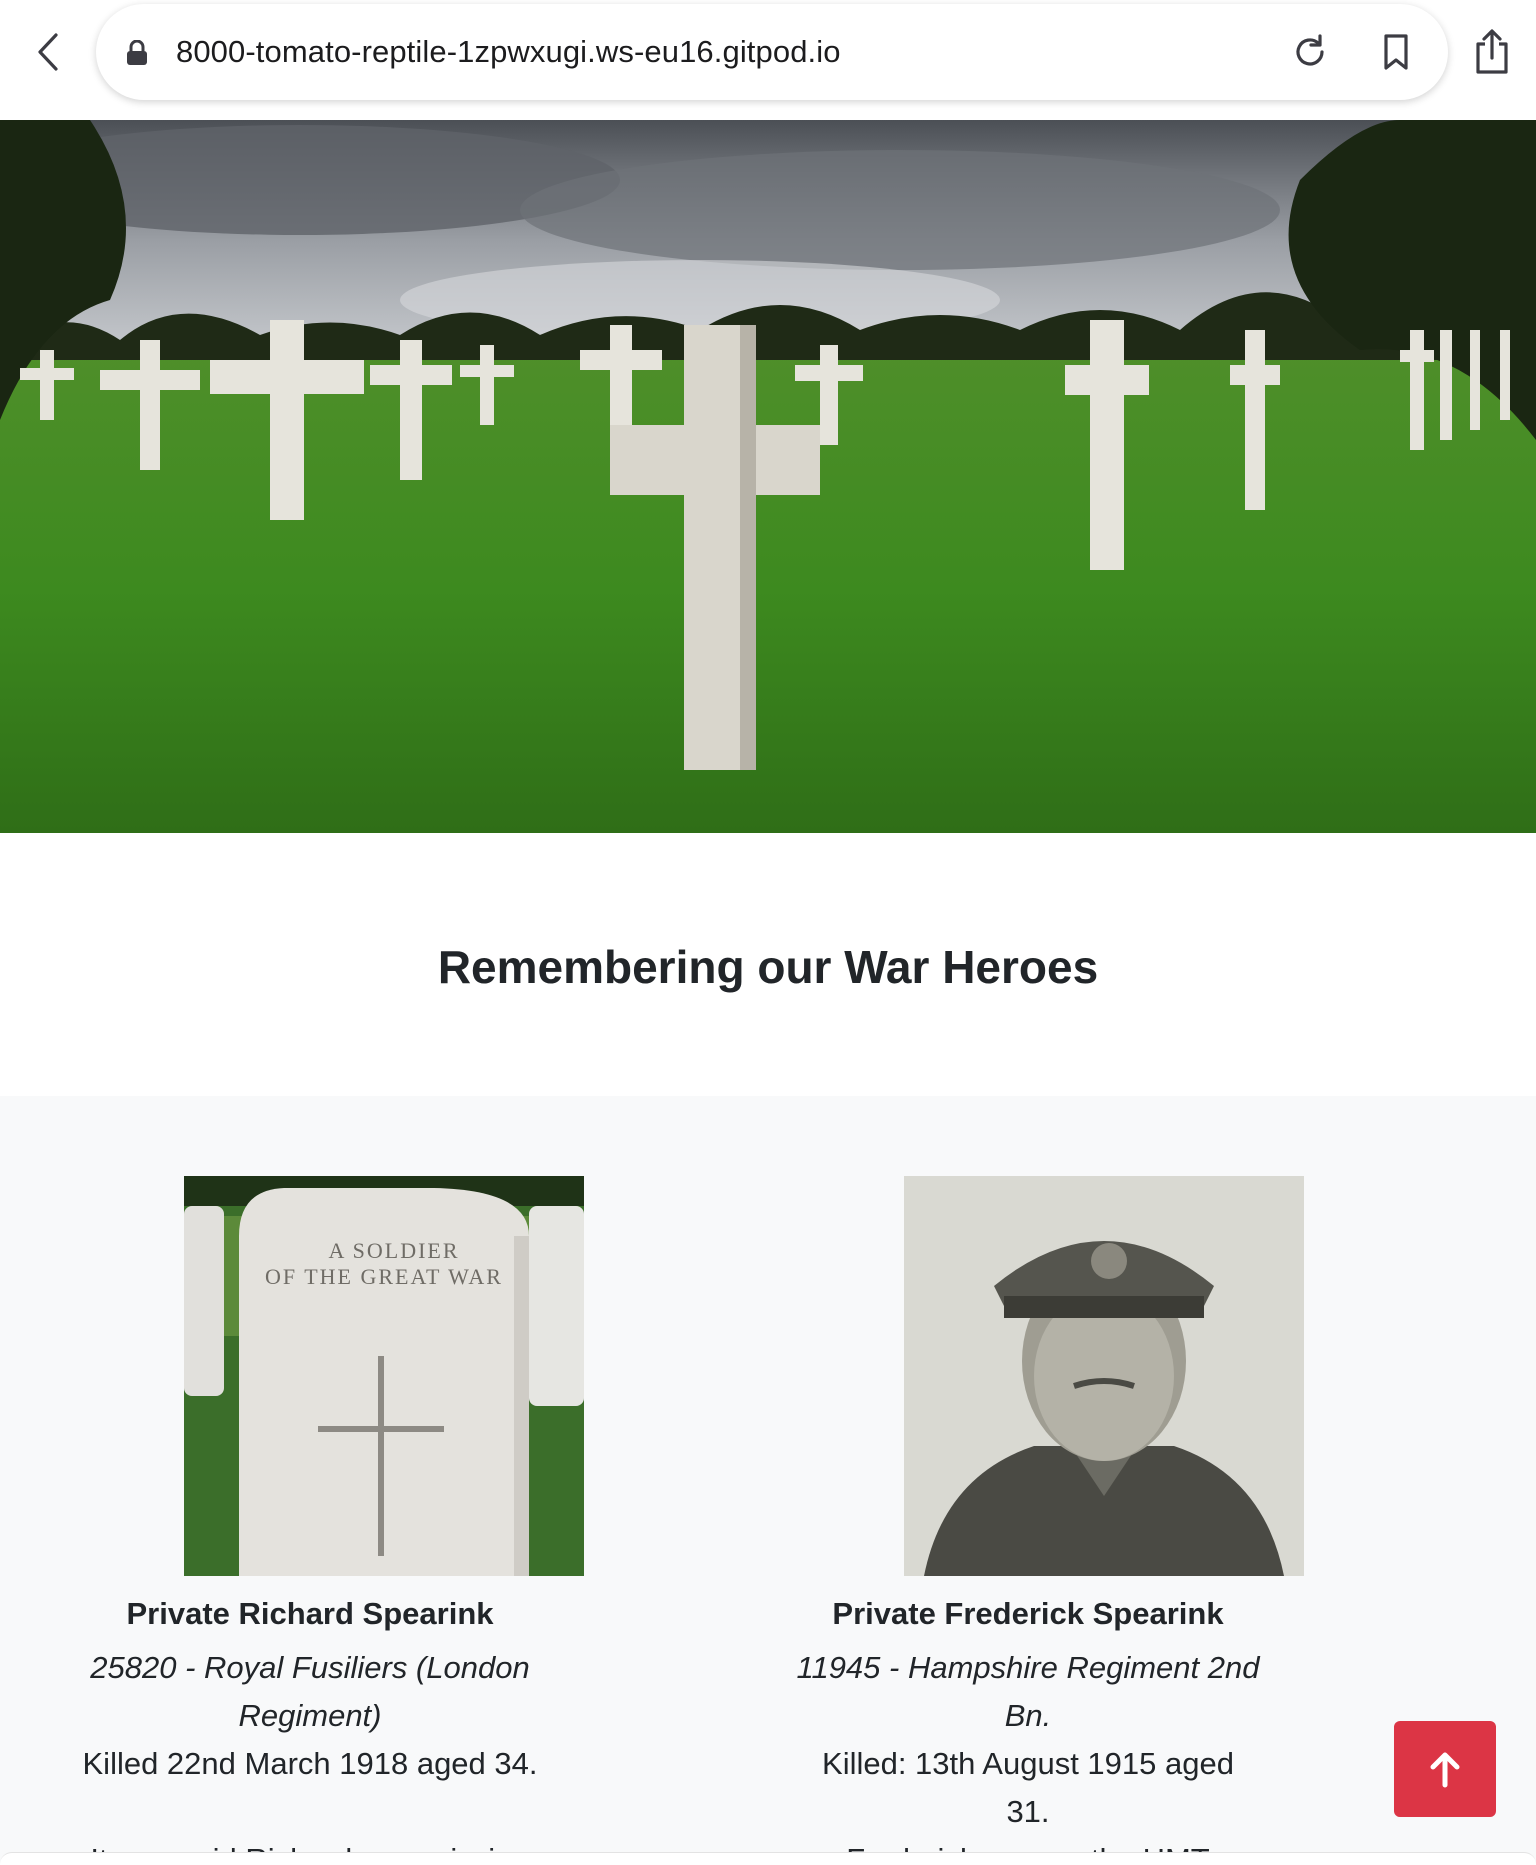 The width and height of the screenshot is (1536, 1865). Describe the element at coordinates (384, 1276) in the screenshot. I see `headstone-inscription-line2: OF THE GREAT WAR` at that location.